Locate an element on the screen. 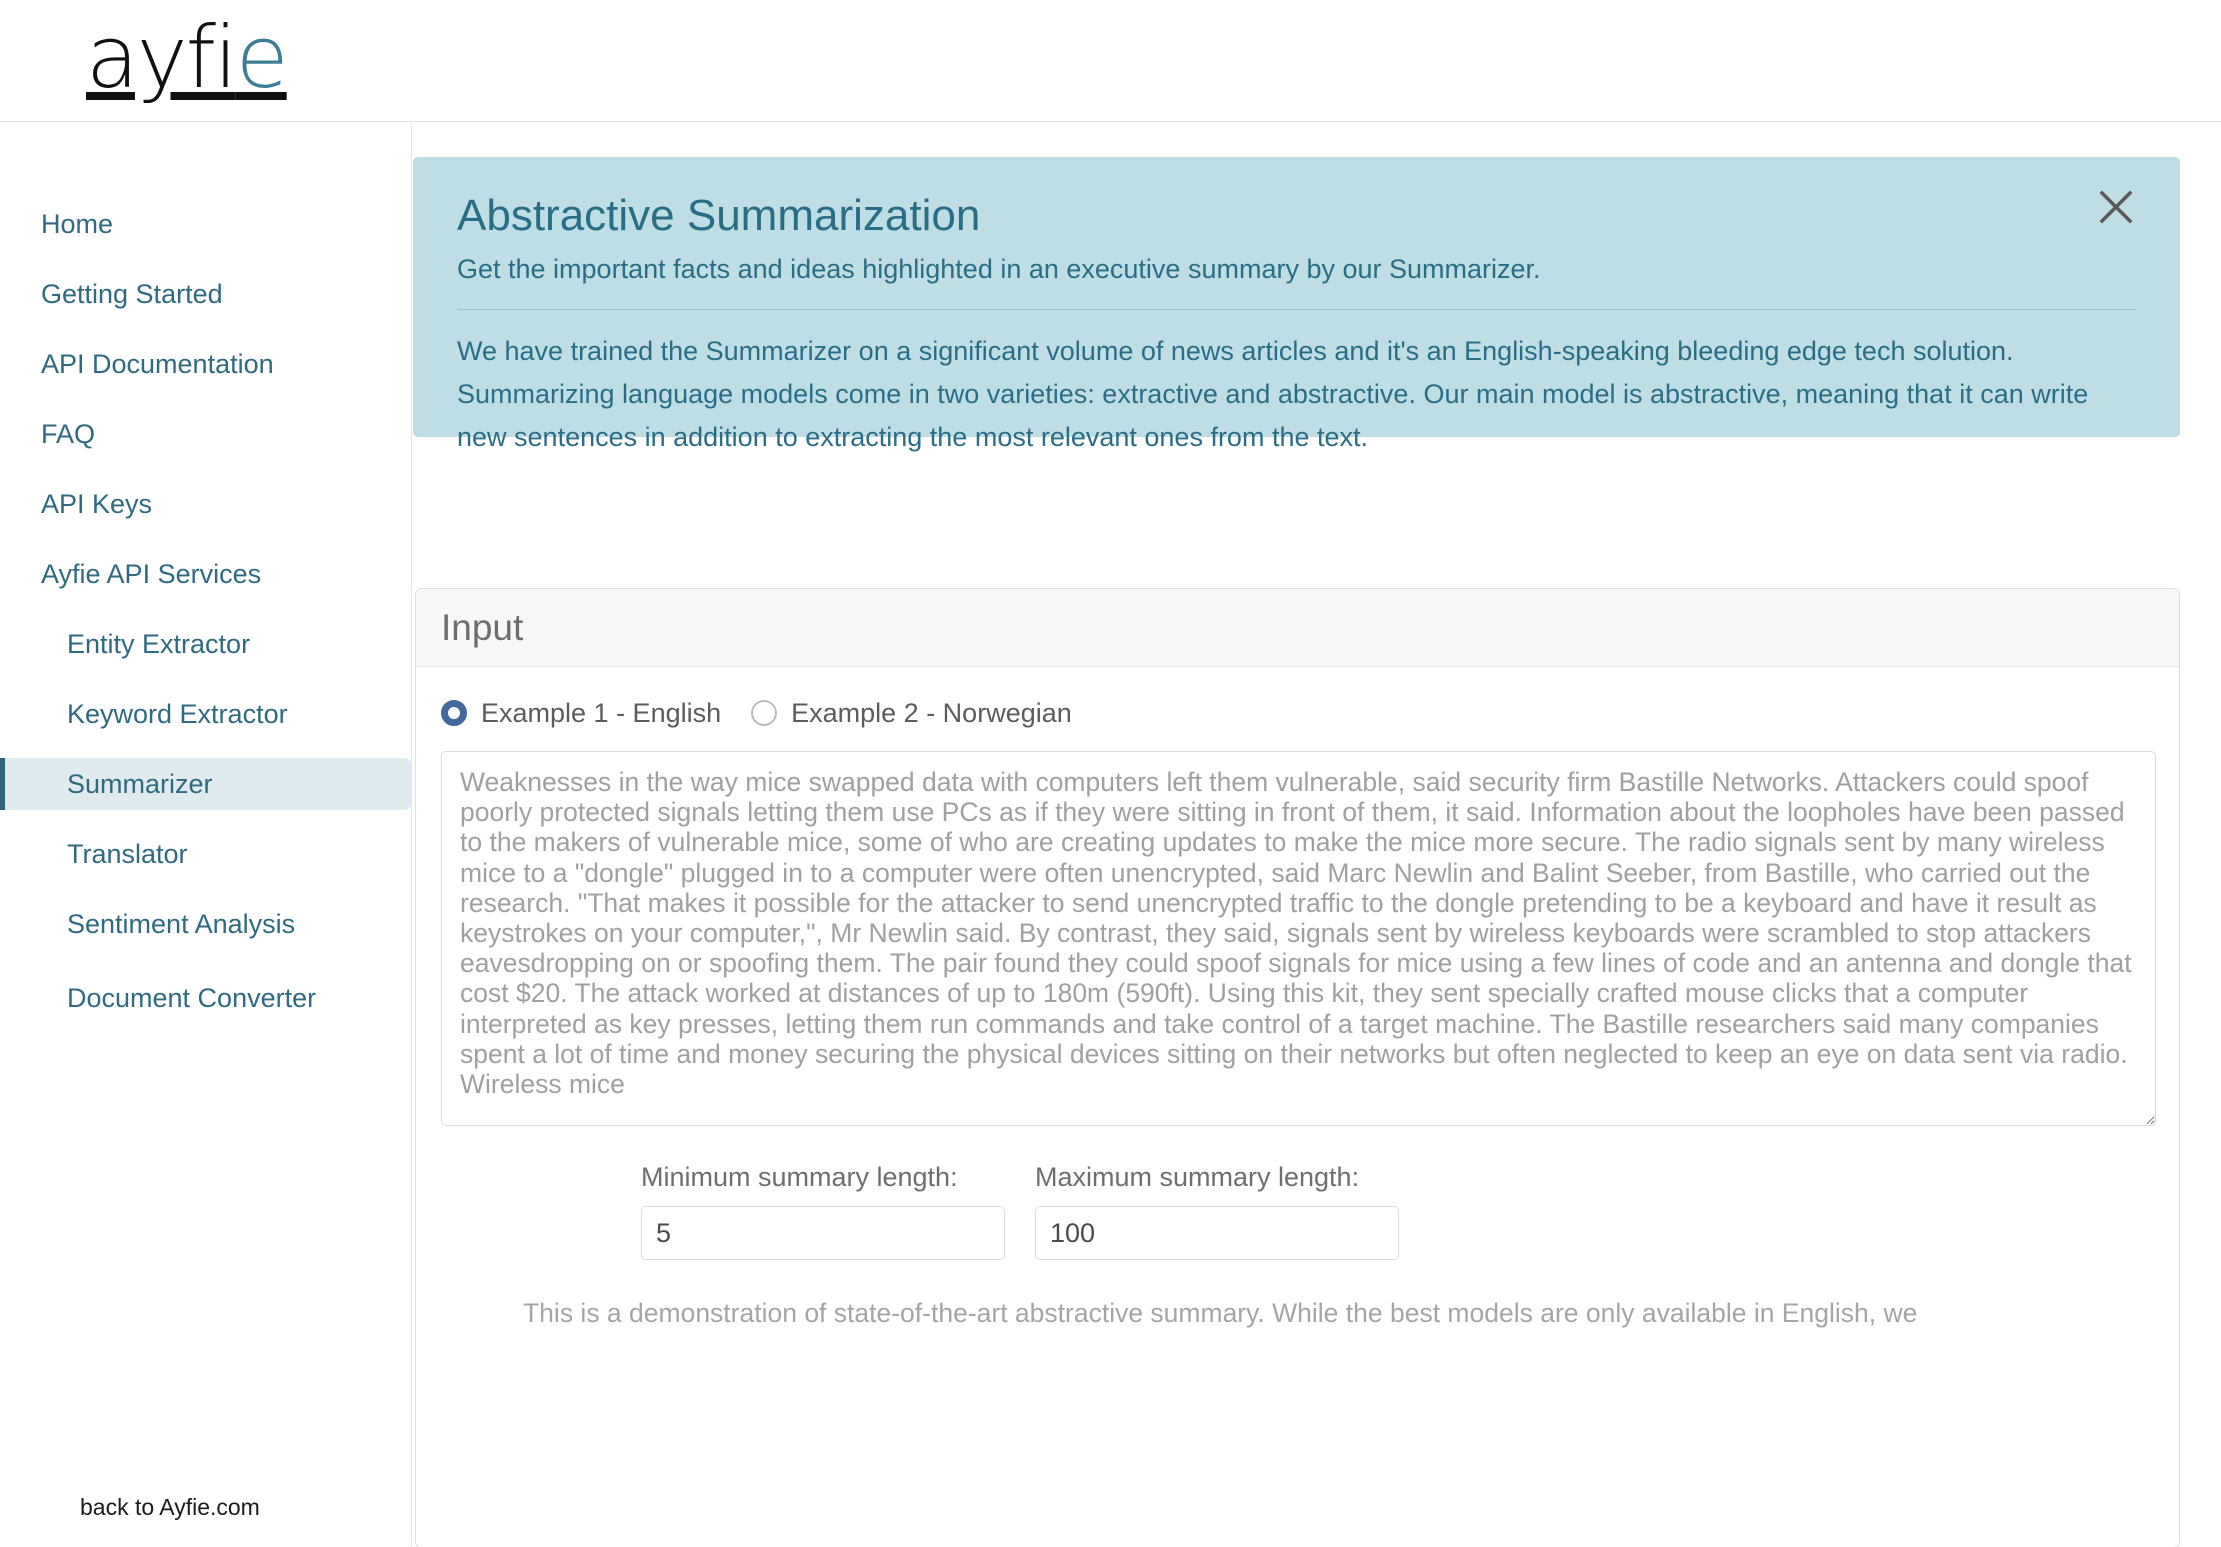 The height and width of the screenshot is (1547, 2221). max-length-group: Maximum summary length: is located at coordinates (1217, 1210).